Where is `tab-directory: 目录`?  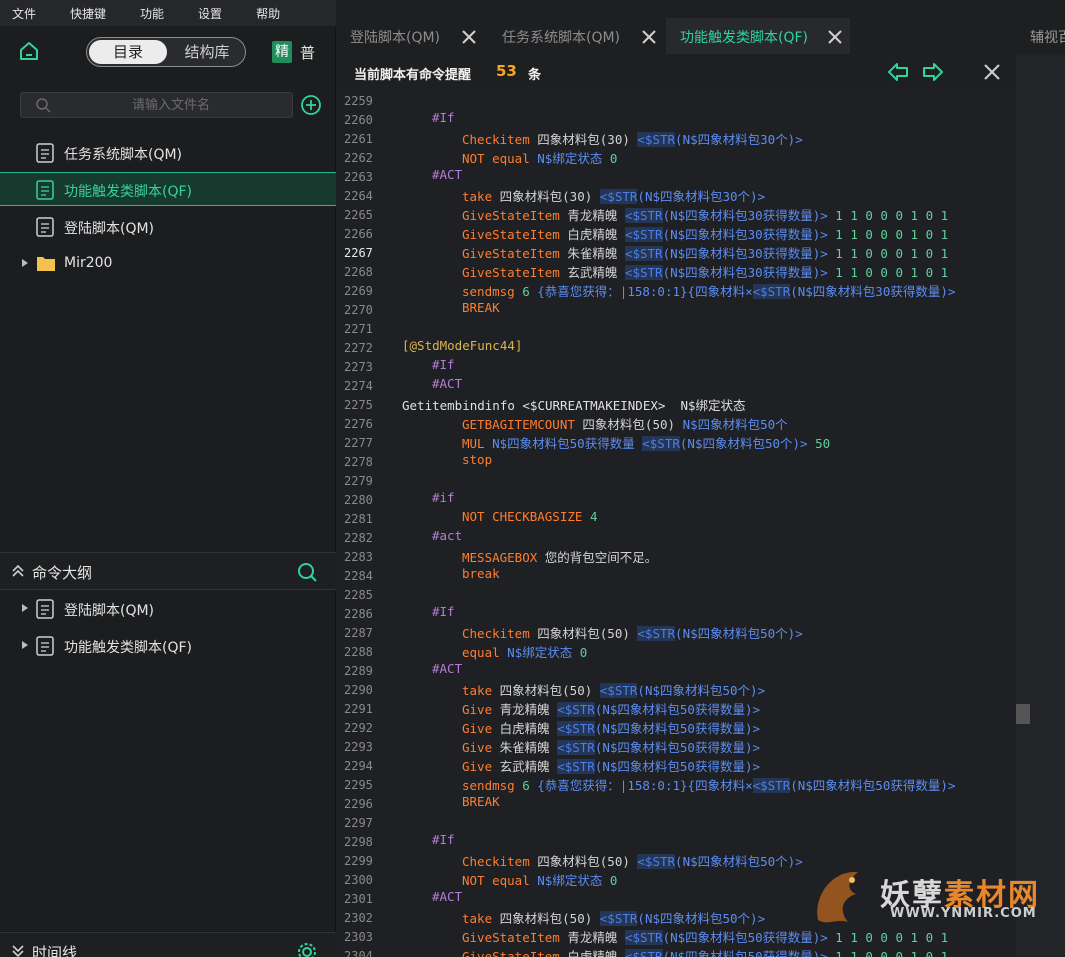
tab-directory: 目录 is located at coordinates (128, 52).